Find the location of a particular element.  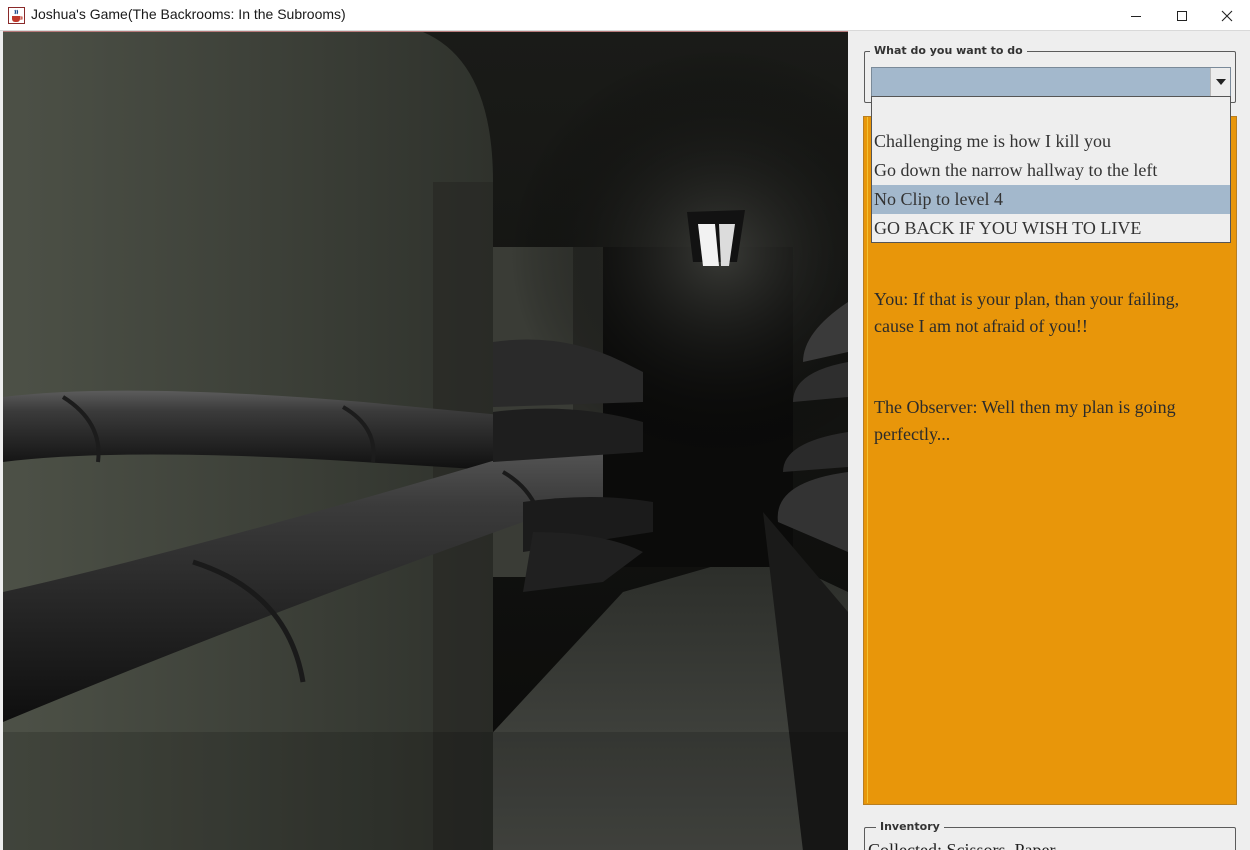

java-cup-icon is located at coordinates (16, 15).